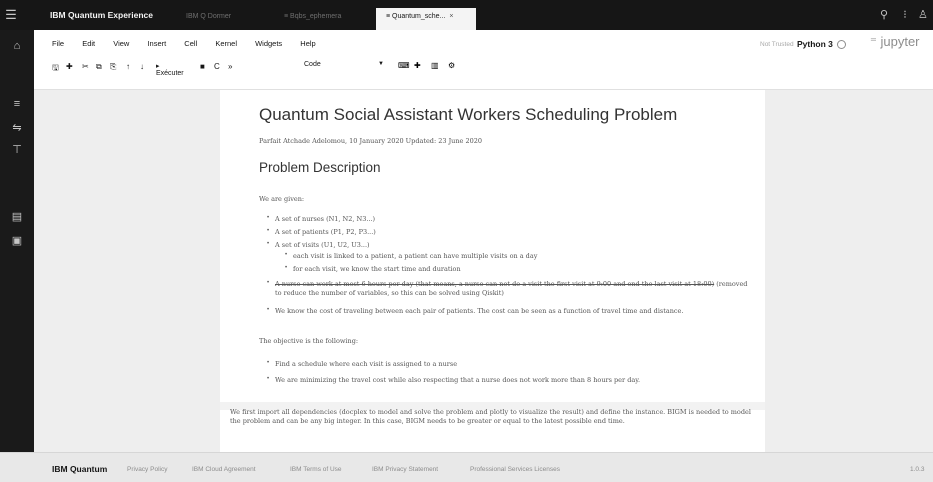 The width and height of the screenshot is (933, 482). Describe the element at coordinates (55, 69) in the screenshot. I see `save-icon: 🖫` at that location.